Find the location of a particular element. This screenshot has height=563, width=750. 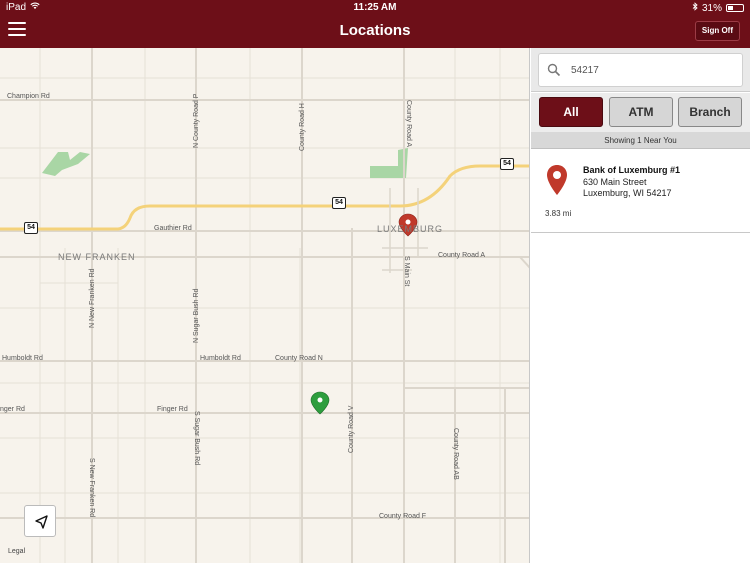

location-name: Bank of Luxemburg #1 is located at coordinates (632, 170).